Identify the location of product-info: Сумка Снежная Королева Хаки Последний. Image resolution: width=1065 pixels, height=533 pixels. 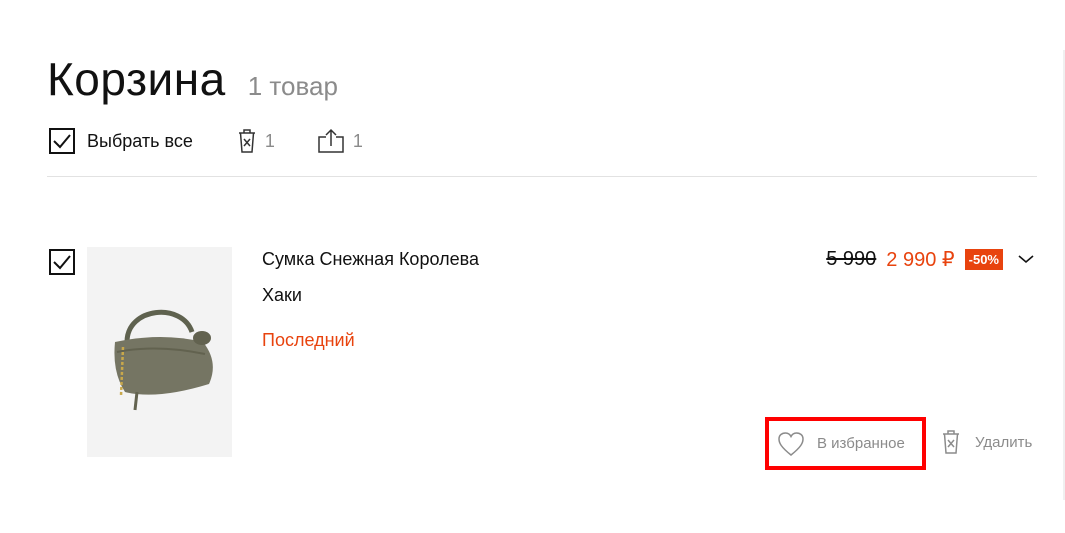
(370, 300).